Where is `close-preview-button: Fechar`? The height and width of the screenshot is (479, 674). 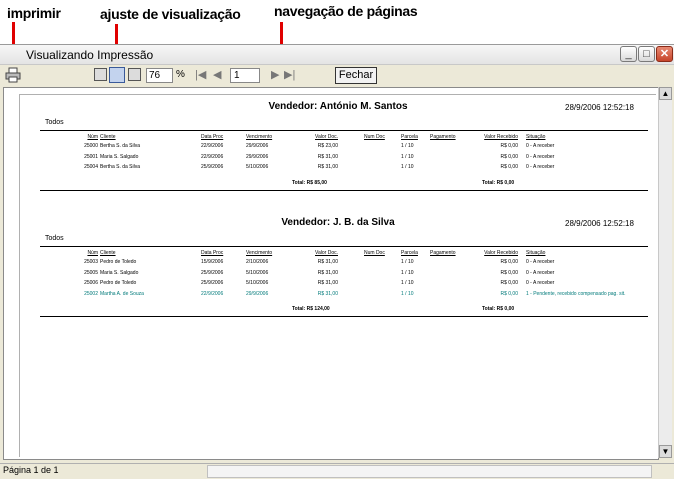
close-preview-button: Fechar is located at coordinates (356, 75).